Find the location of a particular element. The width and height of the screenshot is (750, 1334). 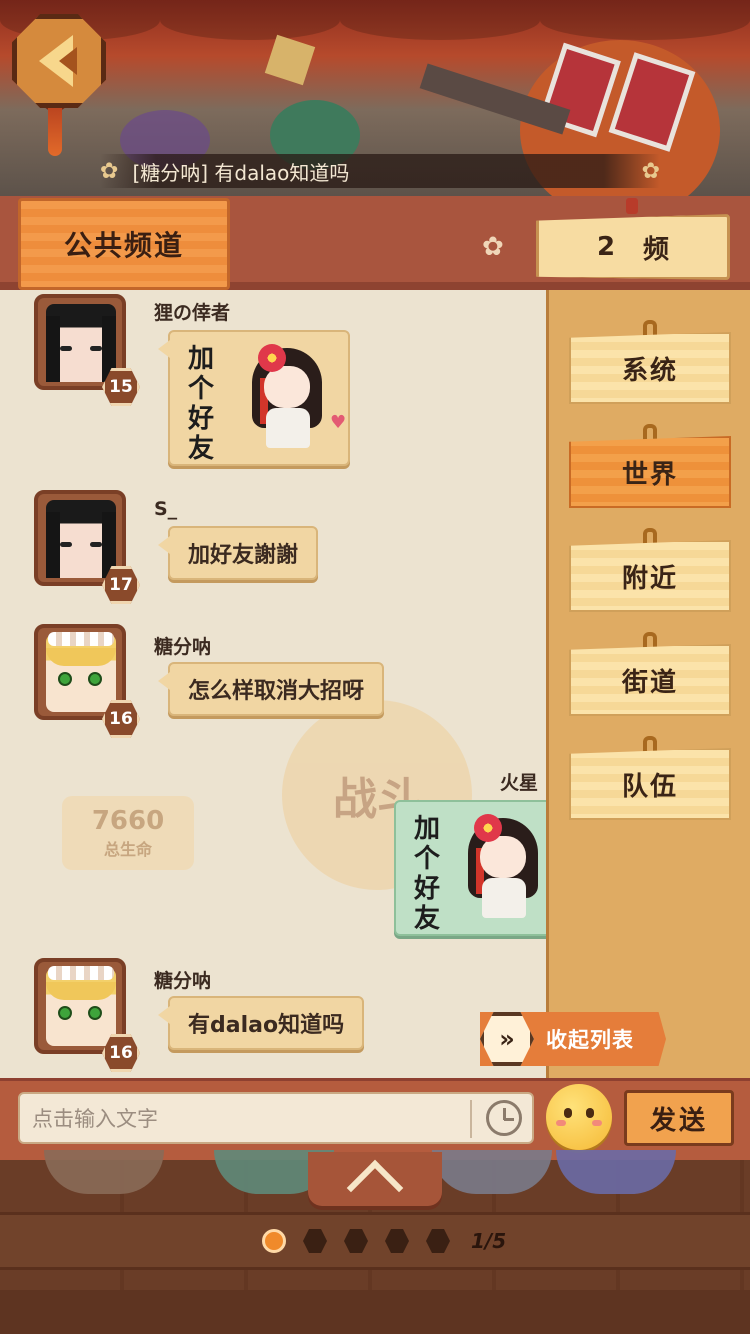

tab-system: 系统 is located at coordinates (650, 368).